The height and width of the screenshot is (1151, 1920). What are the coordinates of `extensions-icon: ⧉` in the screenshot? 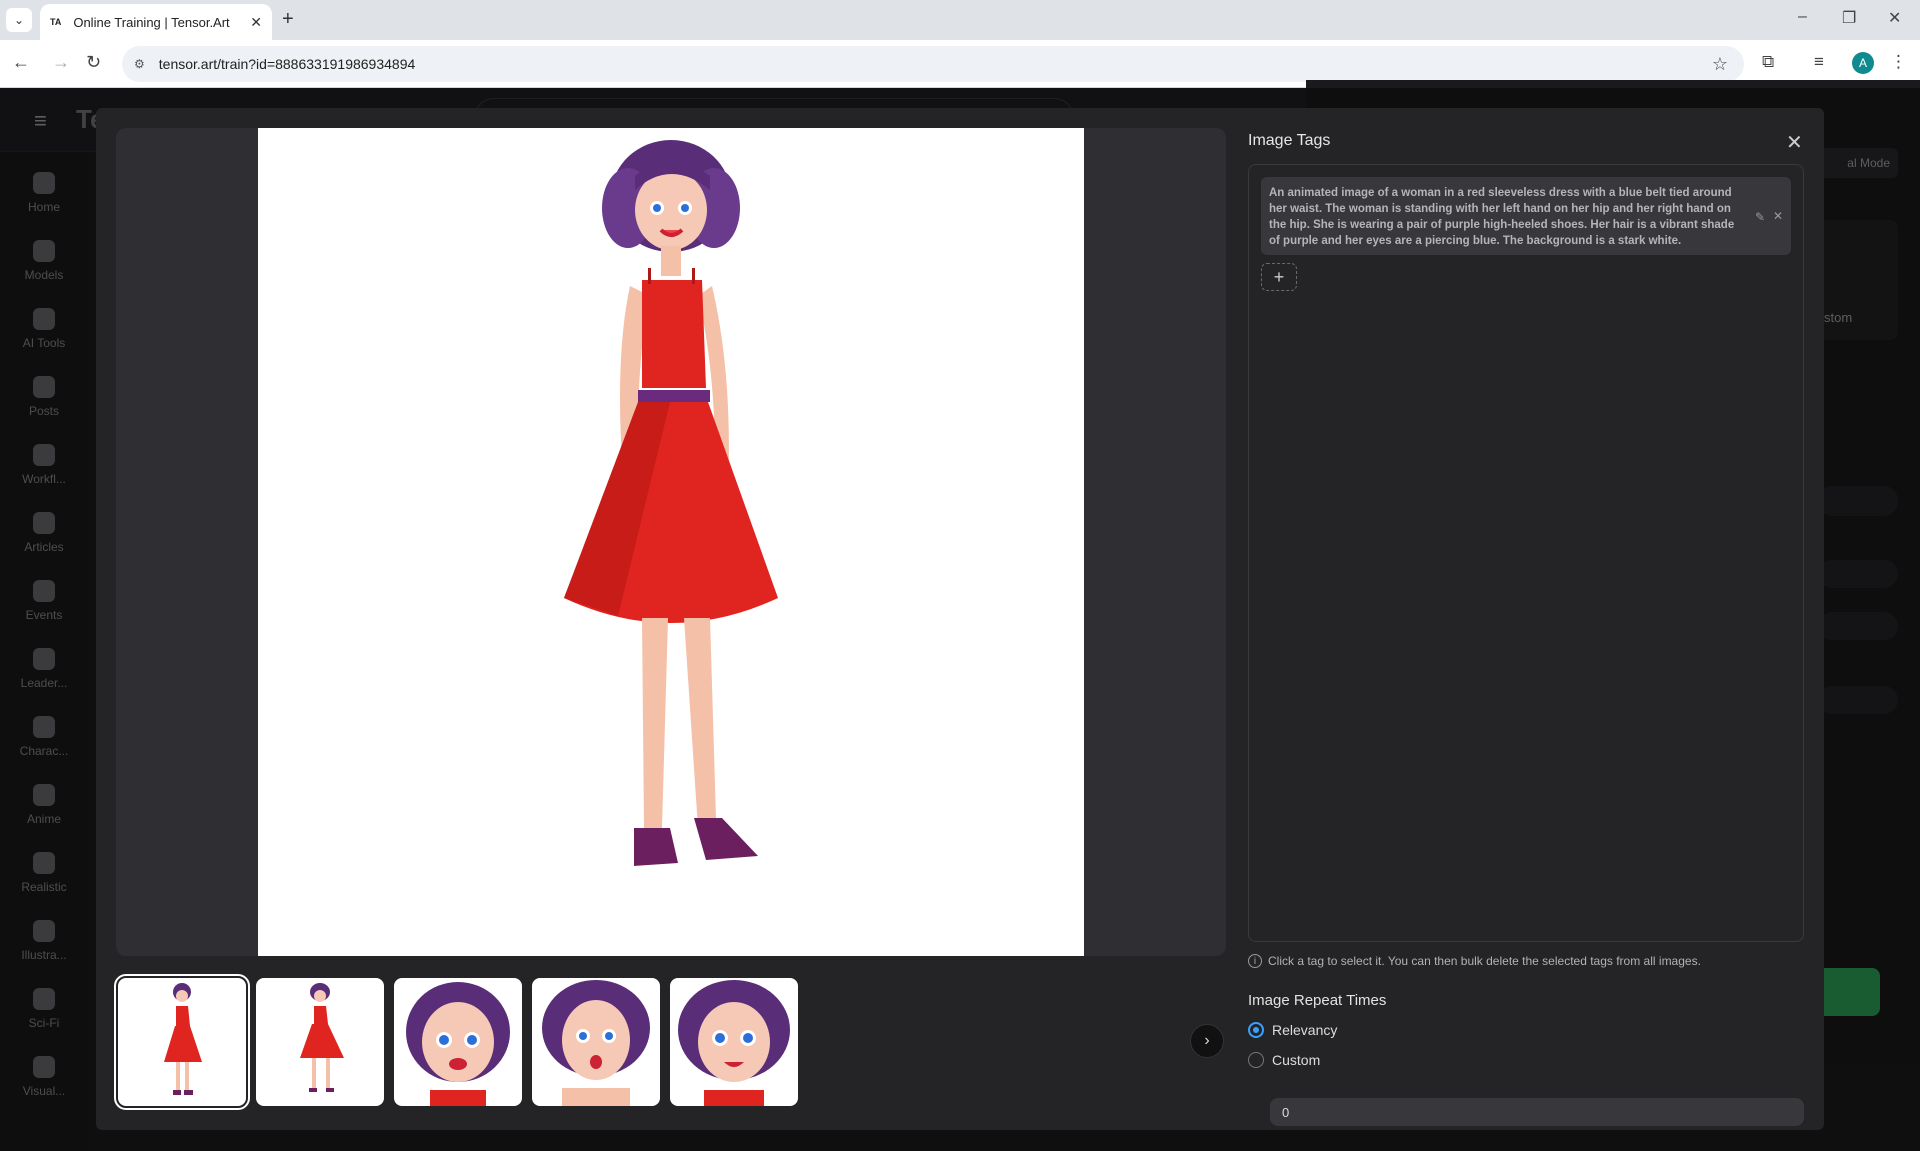 It's located at (1768, 62).